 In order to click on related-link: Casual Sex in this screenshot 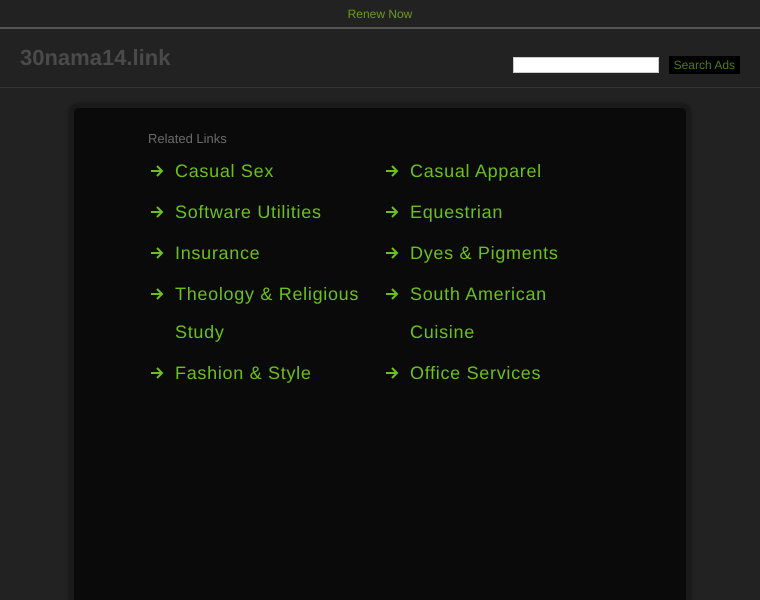, I will do `click(275, 171)`.